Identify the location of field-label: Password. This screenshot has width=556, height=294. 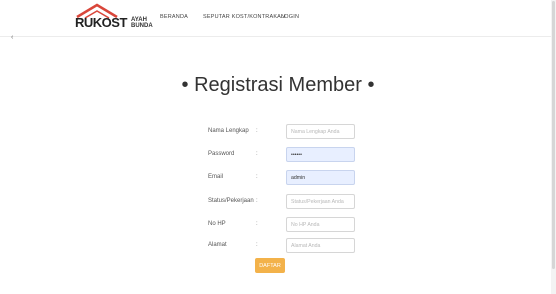
(221, 154).